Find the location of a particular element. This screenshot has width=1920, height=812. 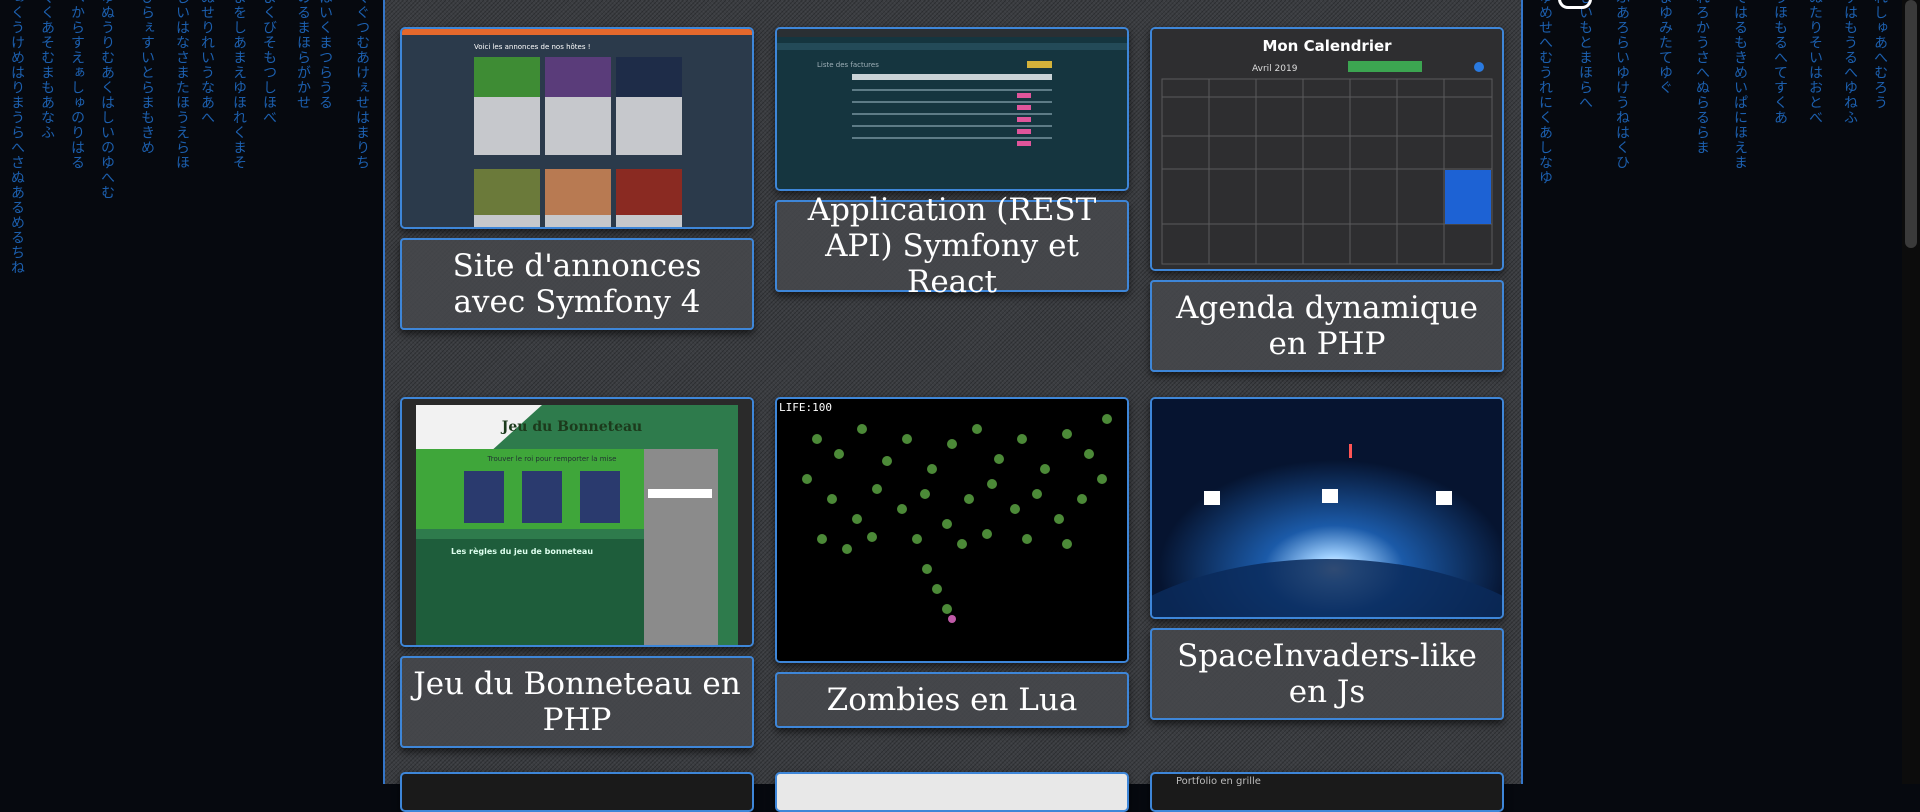

section-title-fragment is located at coordinates (1575, 4).